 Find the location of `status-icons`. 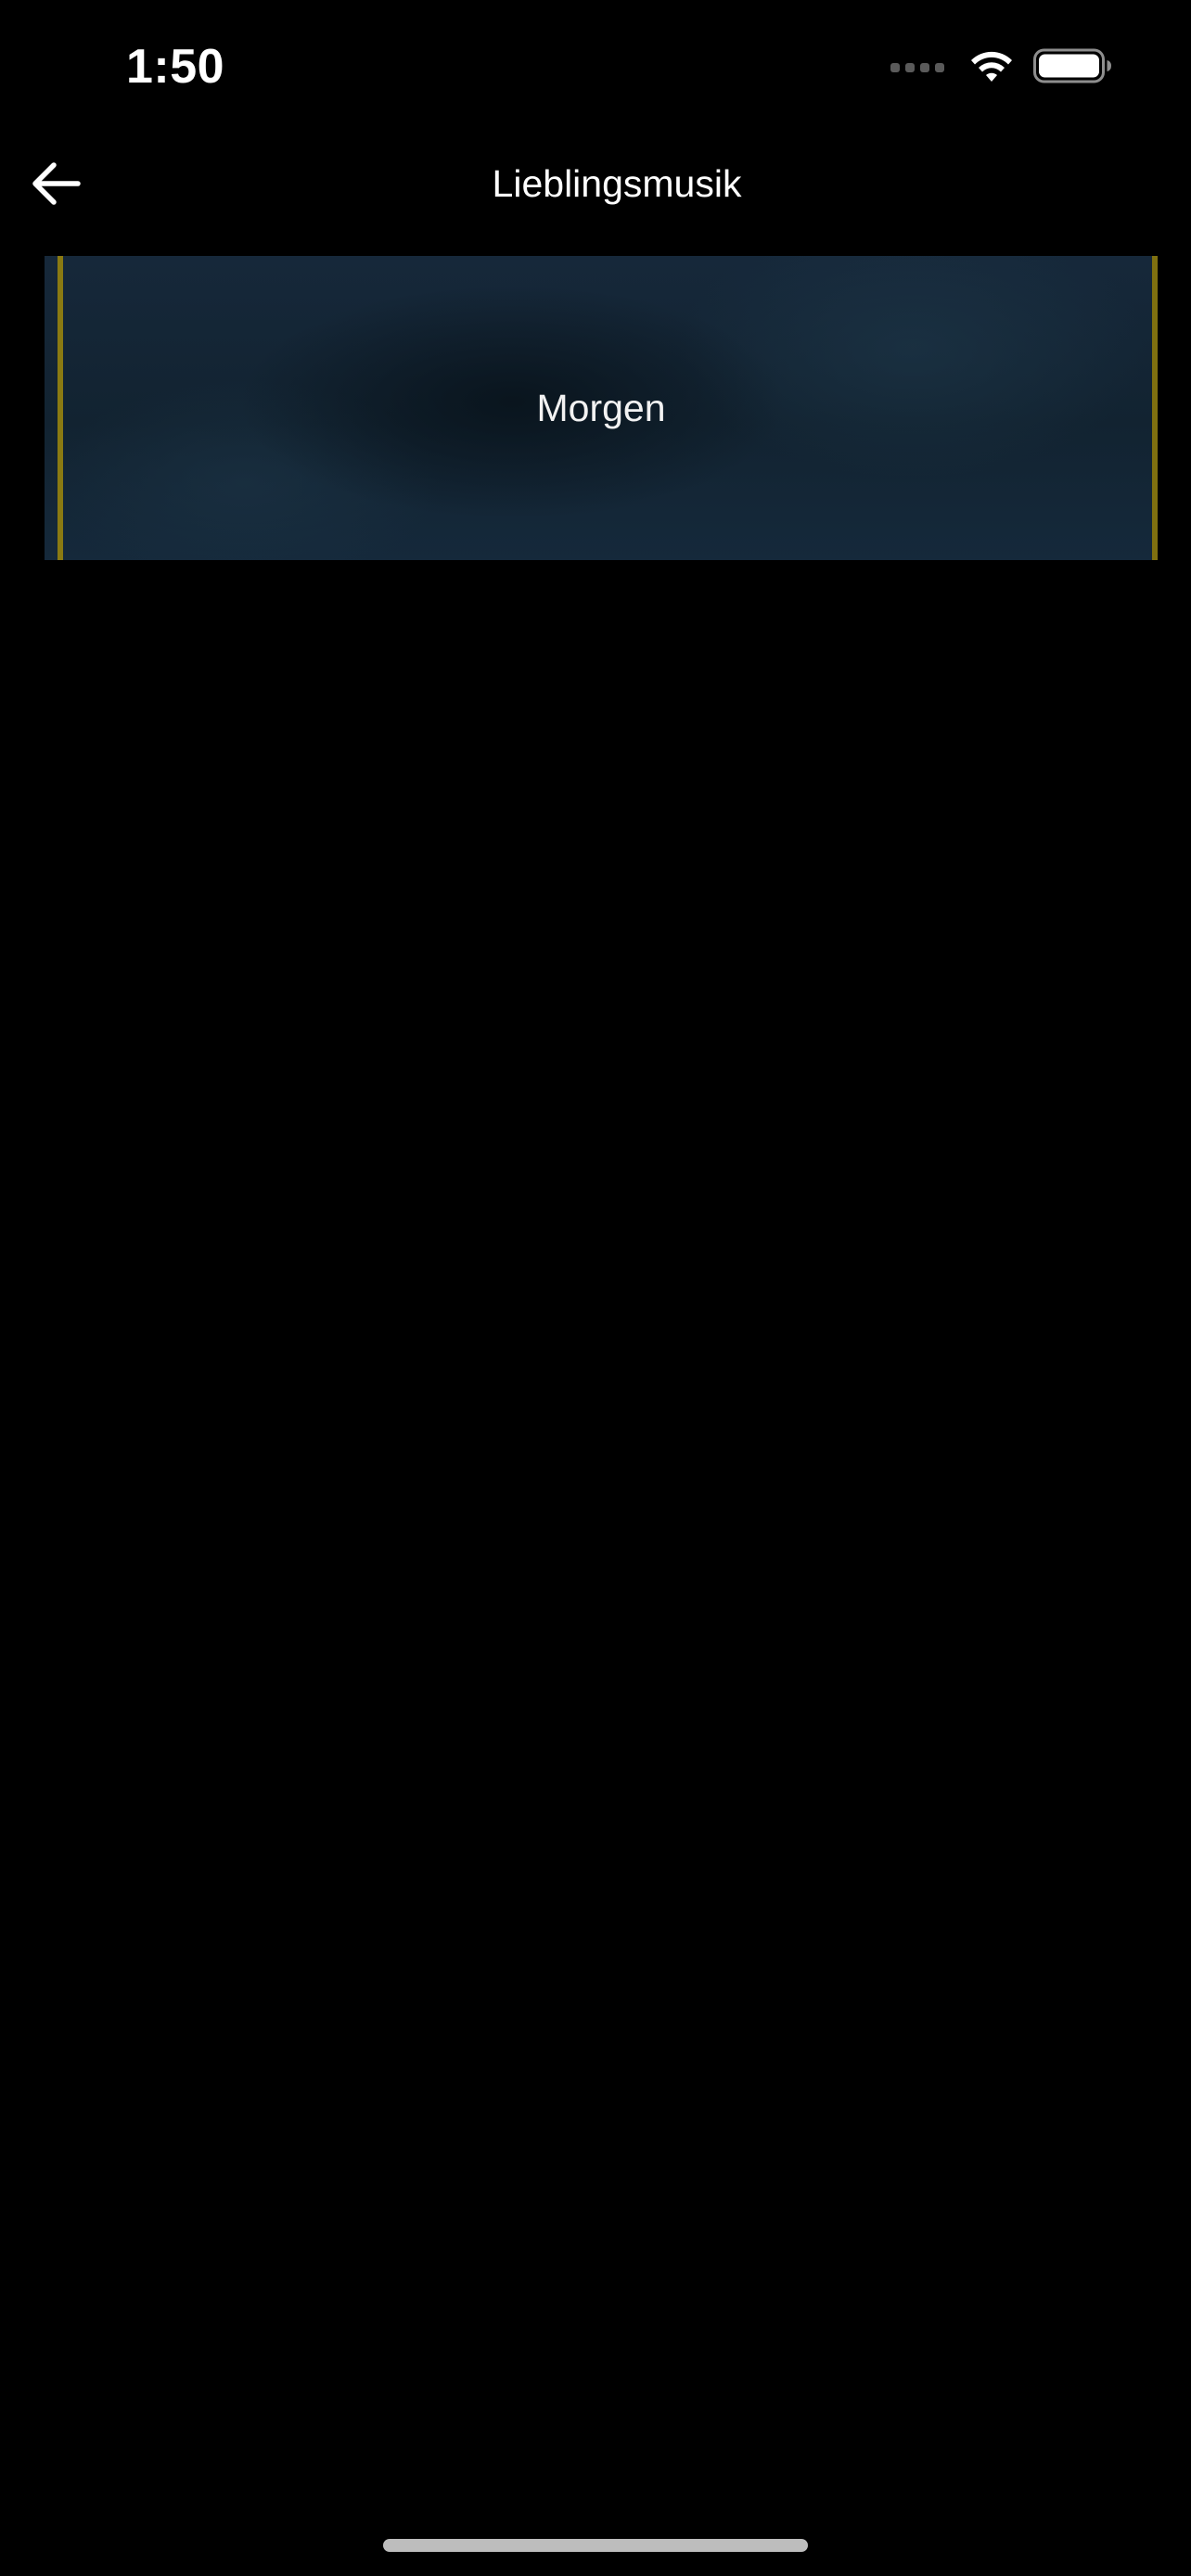

status-icons is located at coordinates (1001, 67).